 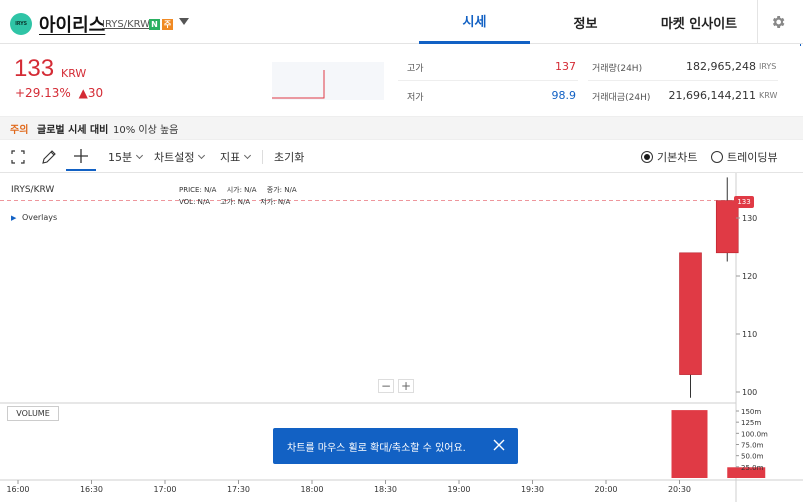 What do you see at coordinates (564, 95) in the screenshot?
I see `low-value: 98.9` at bounding box center [564, 95].